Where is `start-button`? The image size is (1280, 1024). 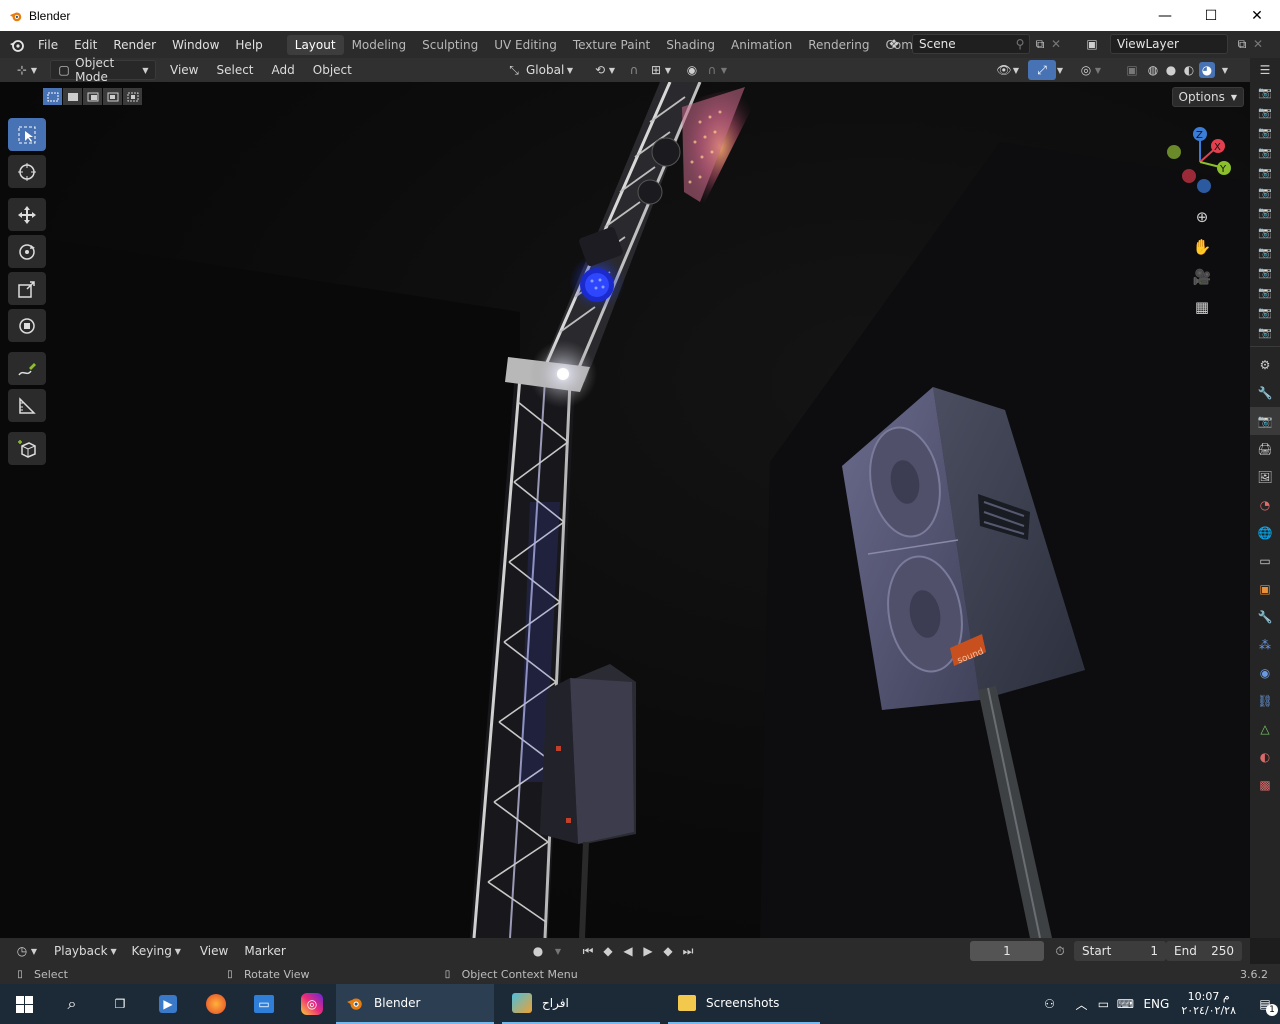
start-button is located at coordinates (24, 1004).